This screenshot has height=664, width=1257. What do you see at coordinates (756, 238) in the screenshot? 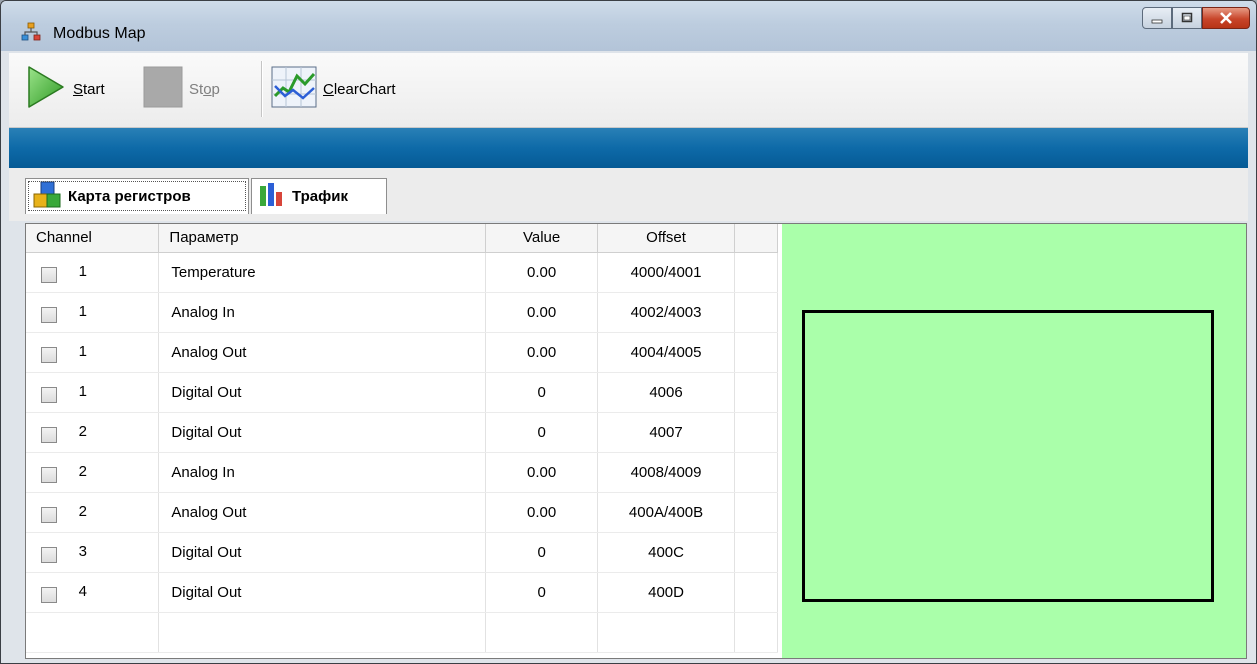
I see `column-header-empty` at bounding box center [756, 238].